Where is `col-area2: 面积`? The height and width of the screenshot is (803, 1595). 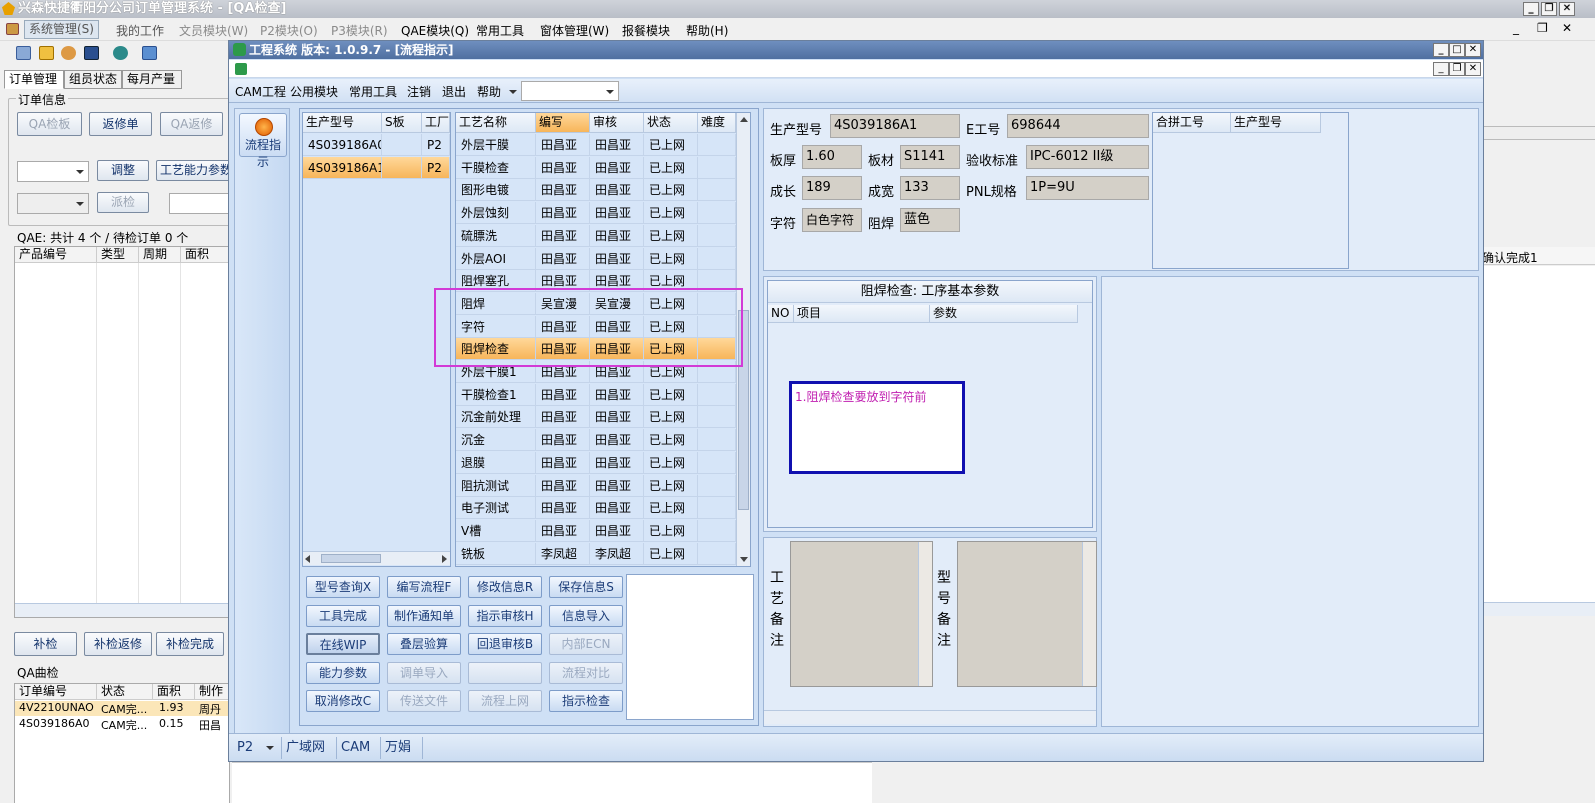
col-area2: 面积 is located at coordinates (174, 692).